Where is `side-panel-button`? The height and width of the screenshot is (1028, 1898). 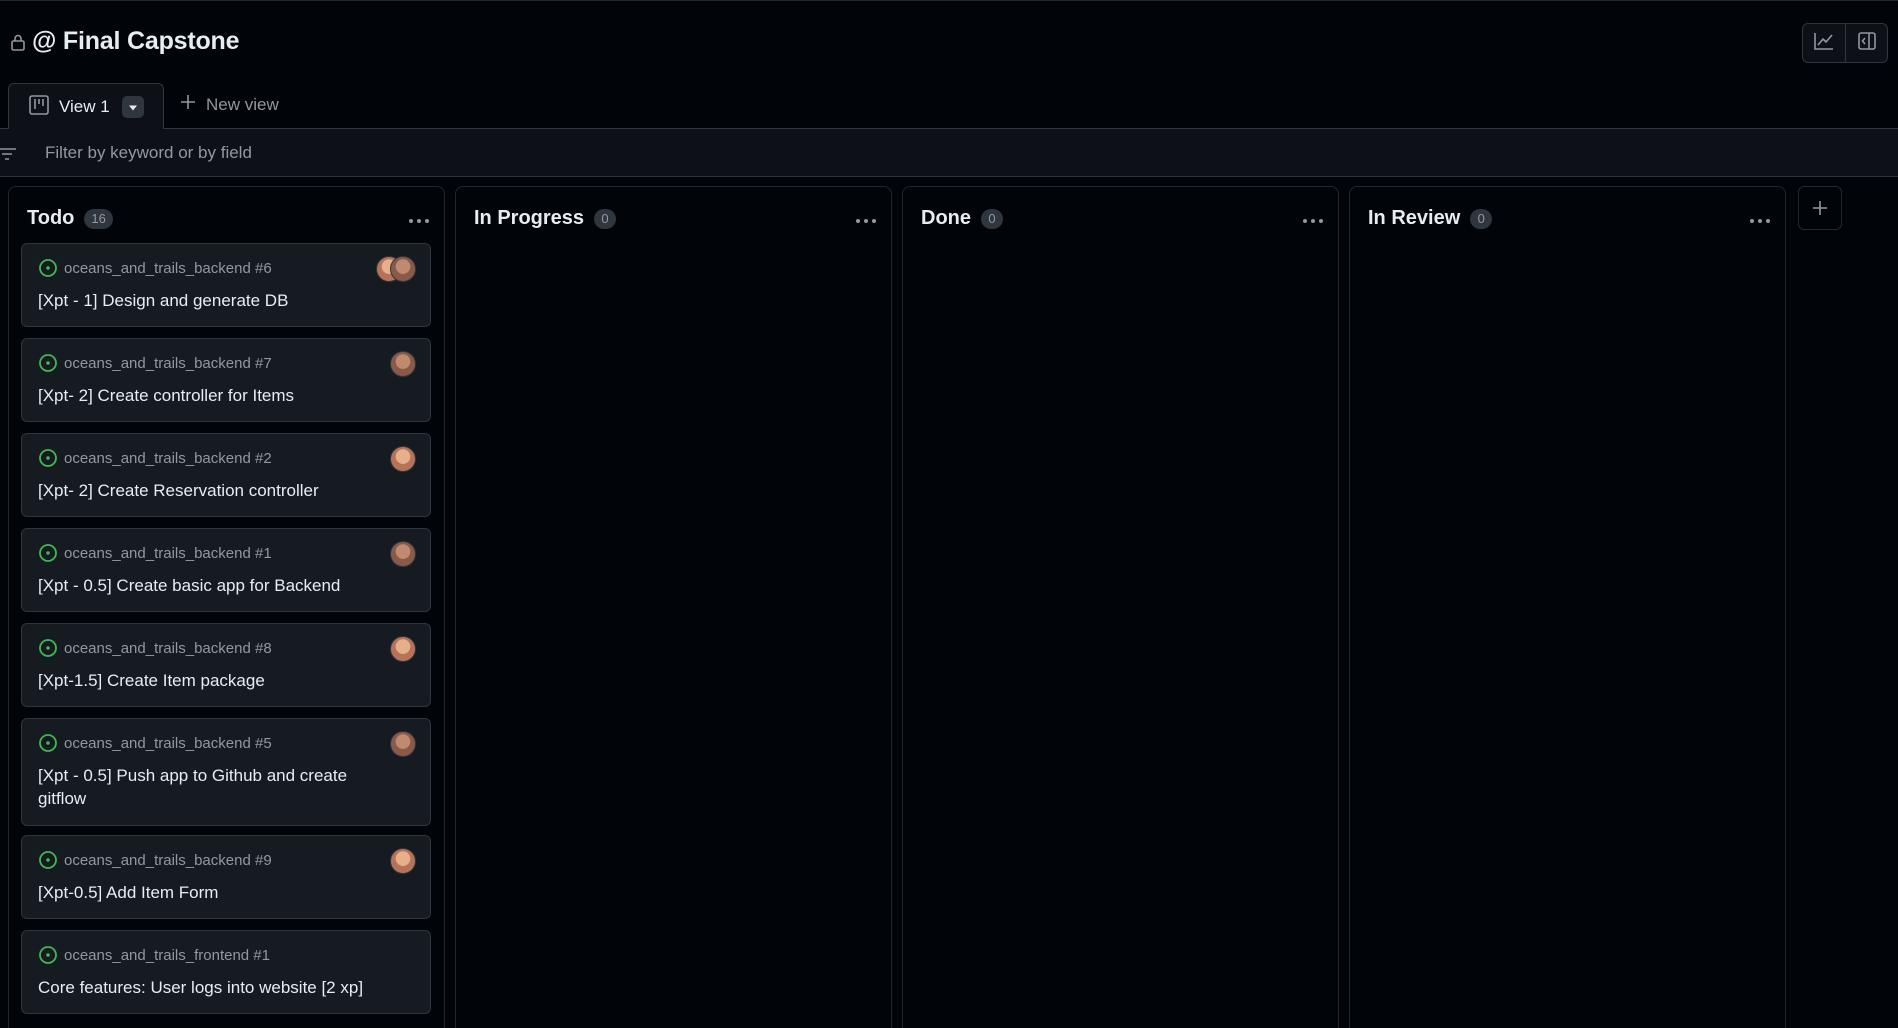 side-panel-button is located at coordinates (1866, 43).